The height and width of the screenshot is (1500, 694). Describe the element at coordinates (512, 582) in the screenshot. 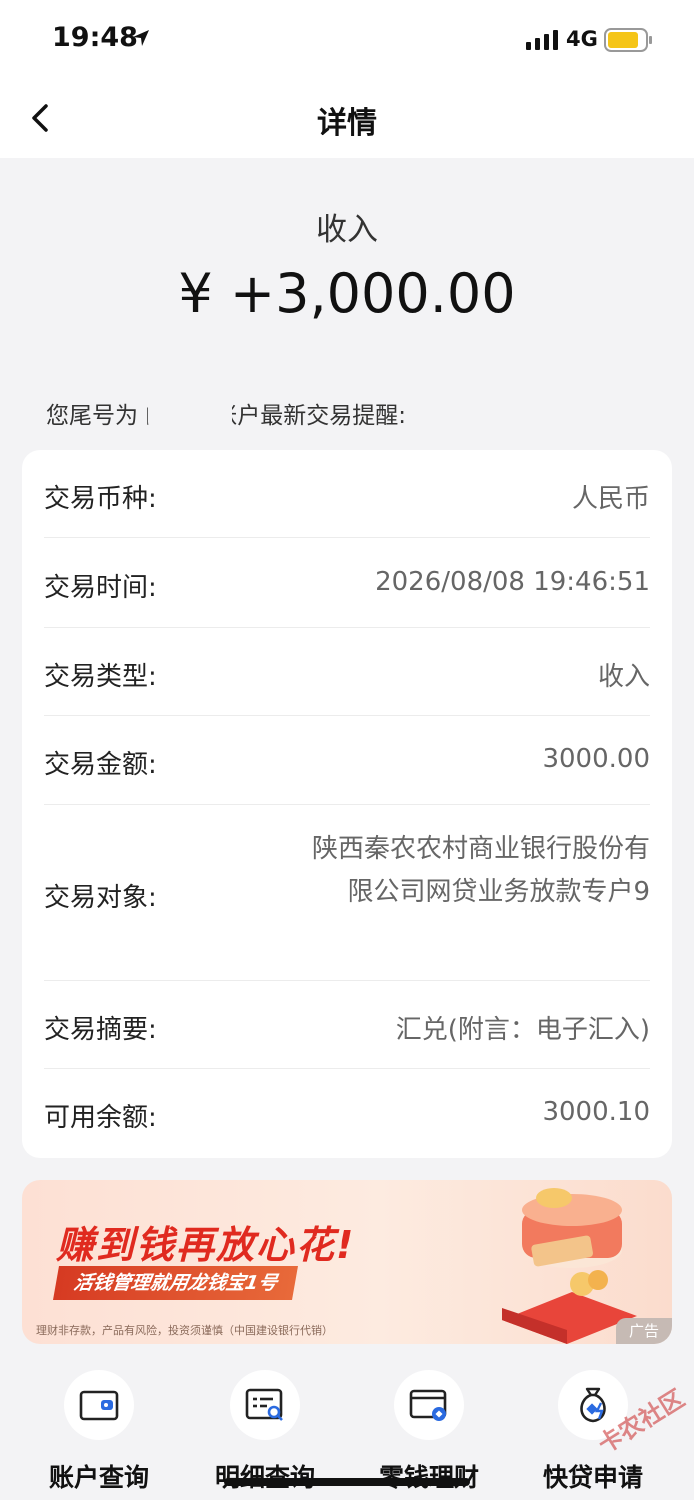

I see `detail-value: 2026/08/08 19:46:51` at that location.